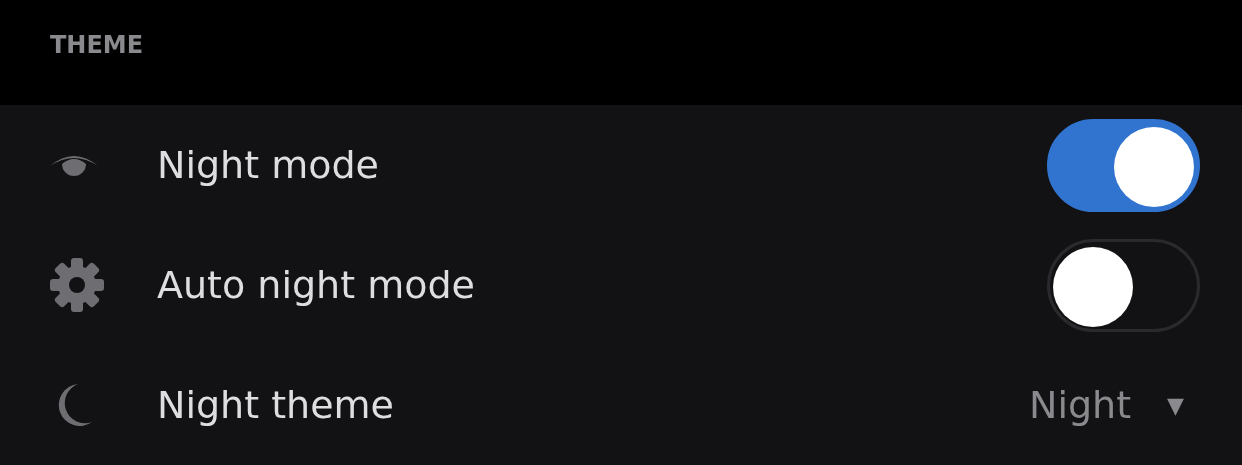 The image size is (1242, 465). Describe the element at coordinates (268, 165) in the screenshot. I see `setting-label: Night mode` at that location.